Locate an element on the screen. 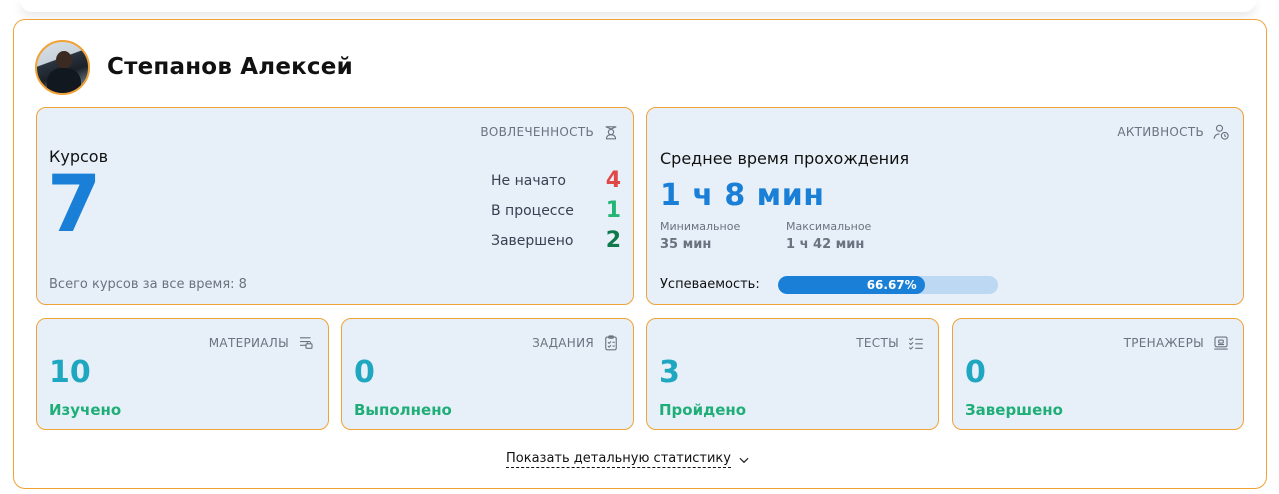 This screenshot has height=494, width=1279. materials-count: 10 is located at coordinates (70, 372).